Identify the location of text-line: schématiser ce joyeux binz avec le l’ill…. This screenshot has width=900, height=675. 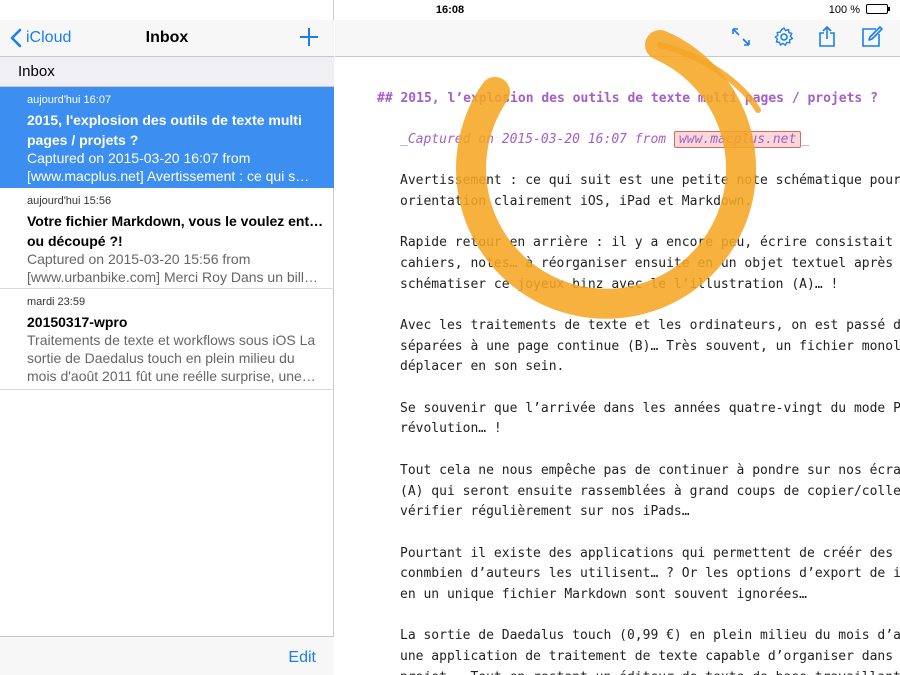
(619, 284).